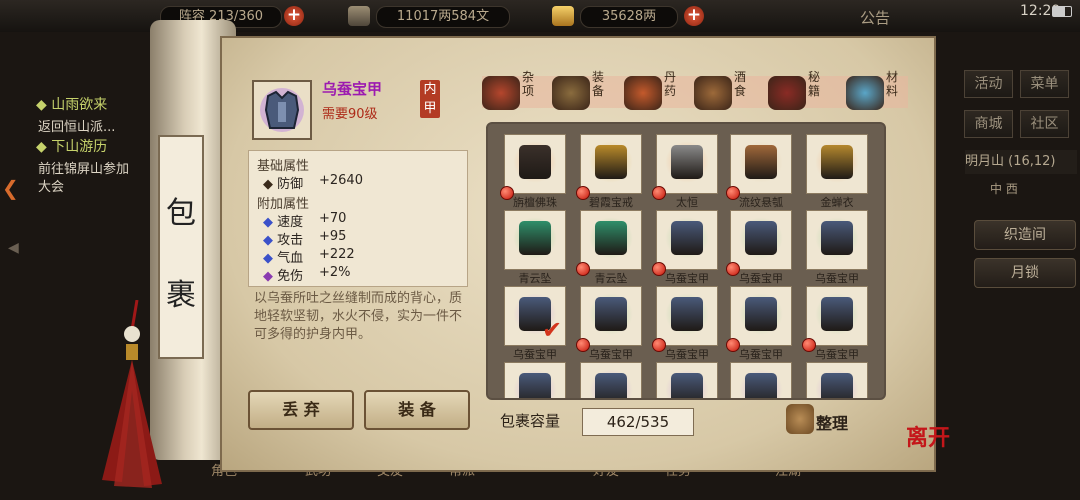 This screenshot has width=1080, height=500. I want to click on tab-5: 材料, so click(880, 94).